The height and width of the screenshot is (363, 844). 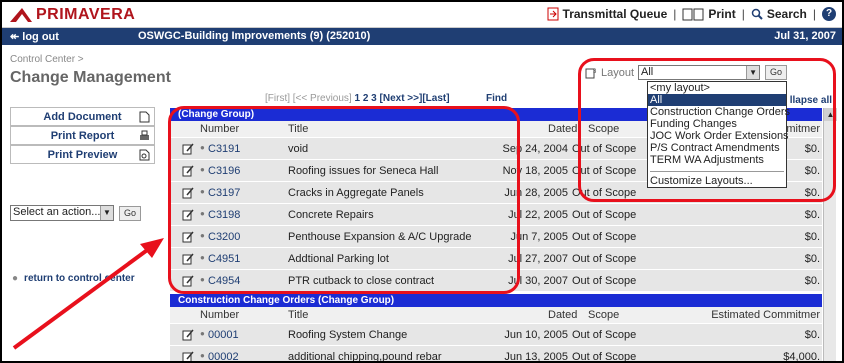 I want to click on layout-option: TERM WA Adjustments, so click(x=717, y=160).